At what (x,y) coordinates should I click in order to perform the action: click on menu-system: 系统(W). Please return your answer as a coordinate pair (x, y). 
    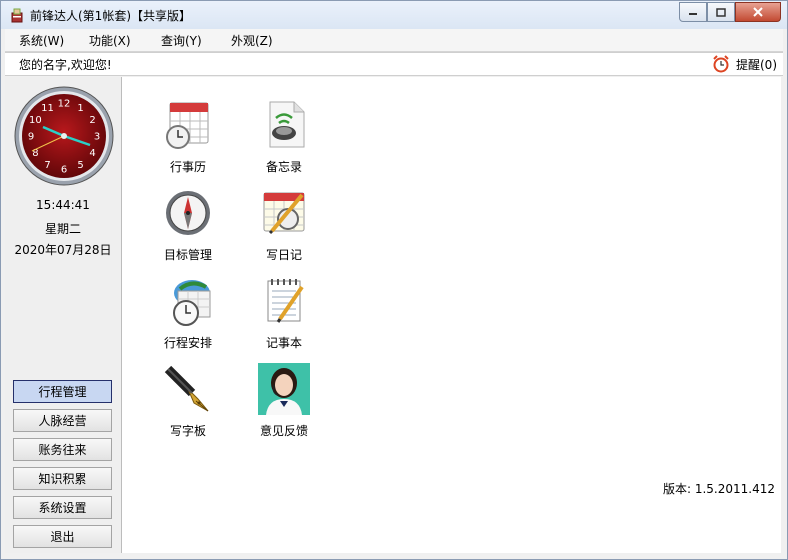
    Looking at the image, I should click on (41, 40).